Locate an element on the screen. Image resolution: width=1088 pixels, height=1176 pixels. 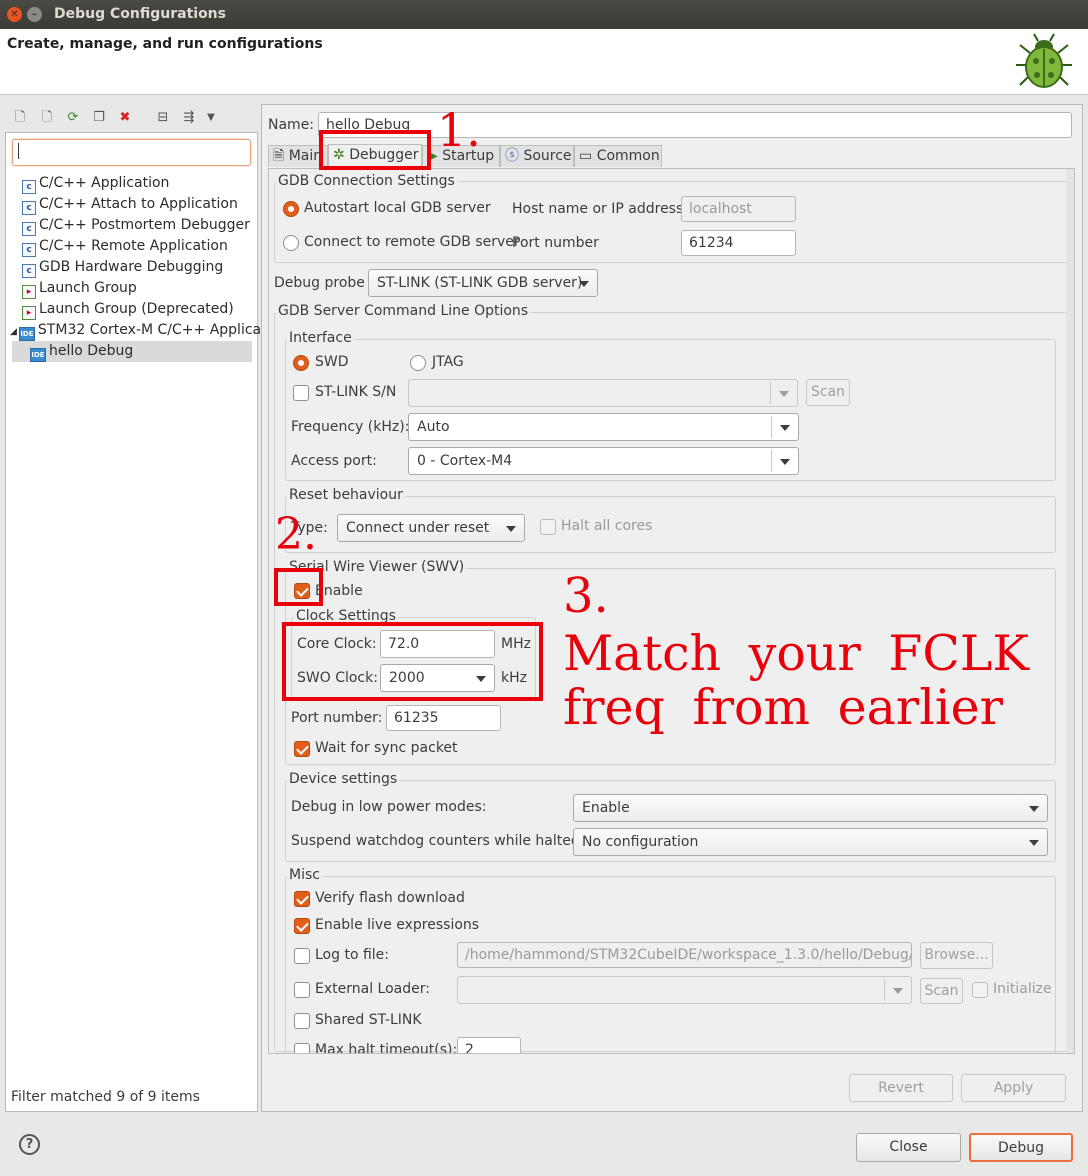
watchdog-label: Suspend watchdog counters while halted: is located at coordinates (438, 841).